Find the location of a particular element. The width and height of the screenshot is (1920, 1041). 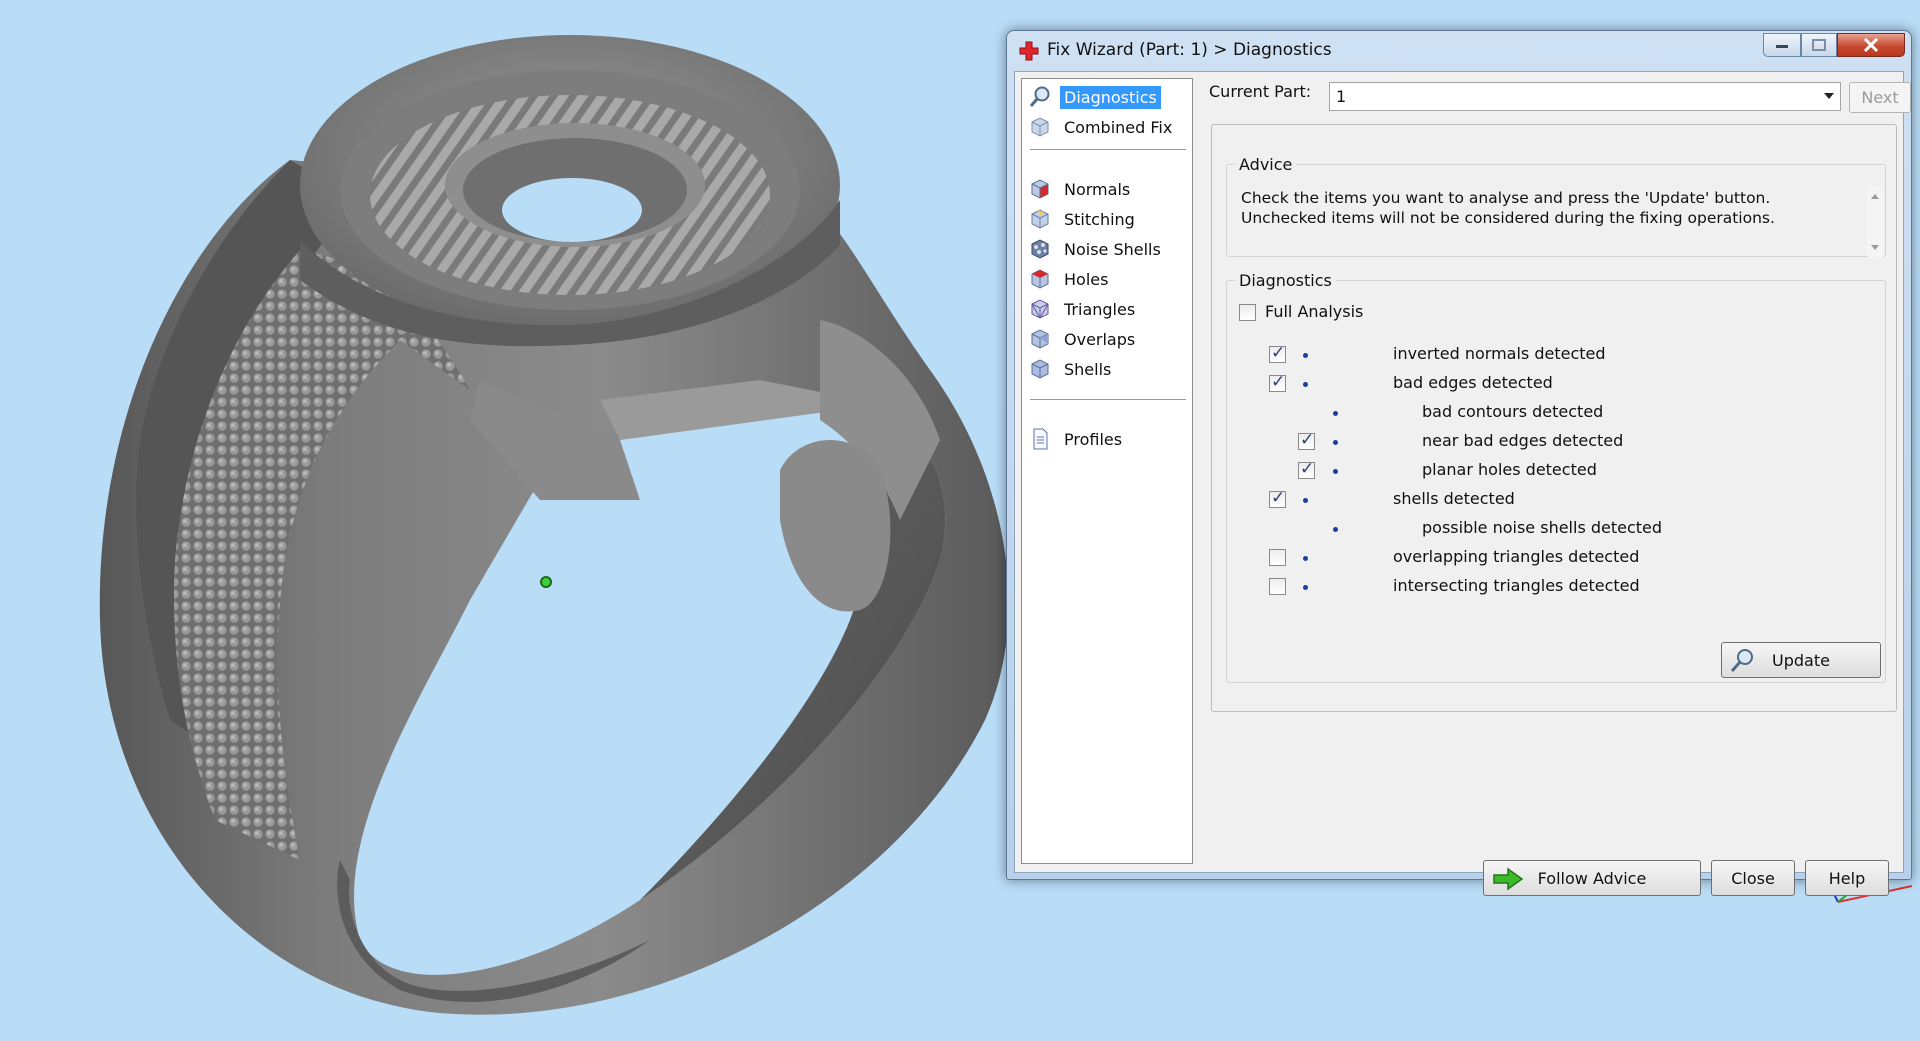

close-window-button is located at coordinates (1871, 45).